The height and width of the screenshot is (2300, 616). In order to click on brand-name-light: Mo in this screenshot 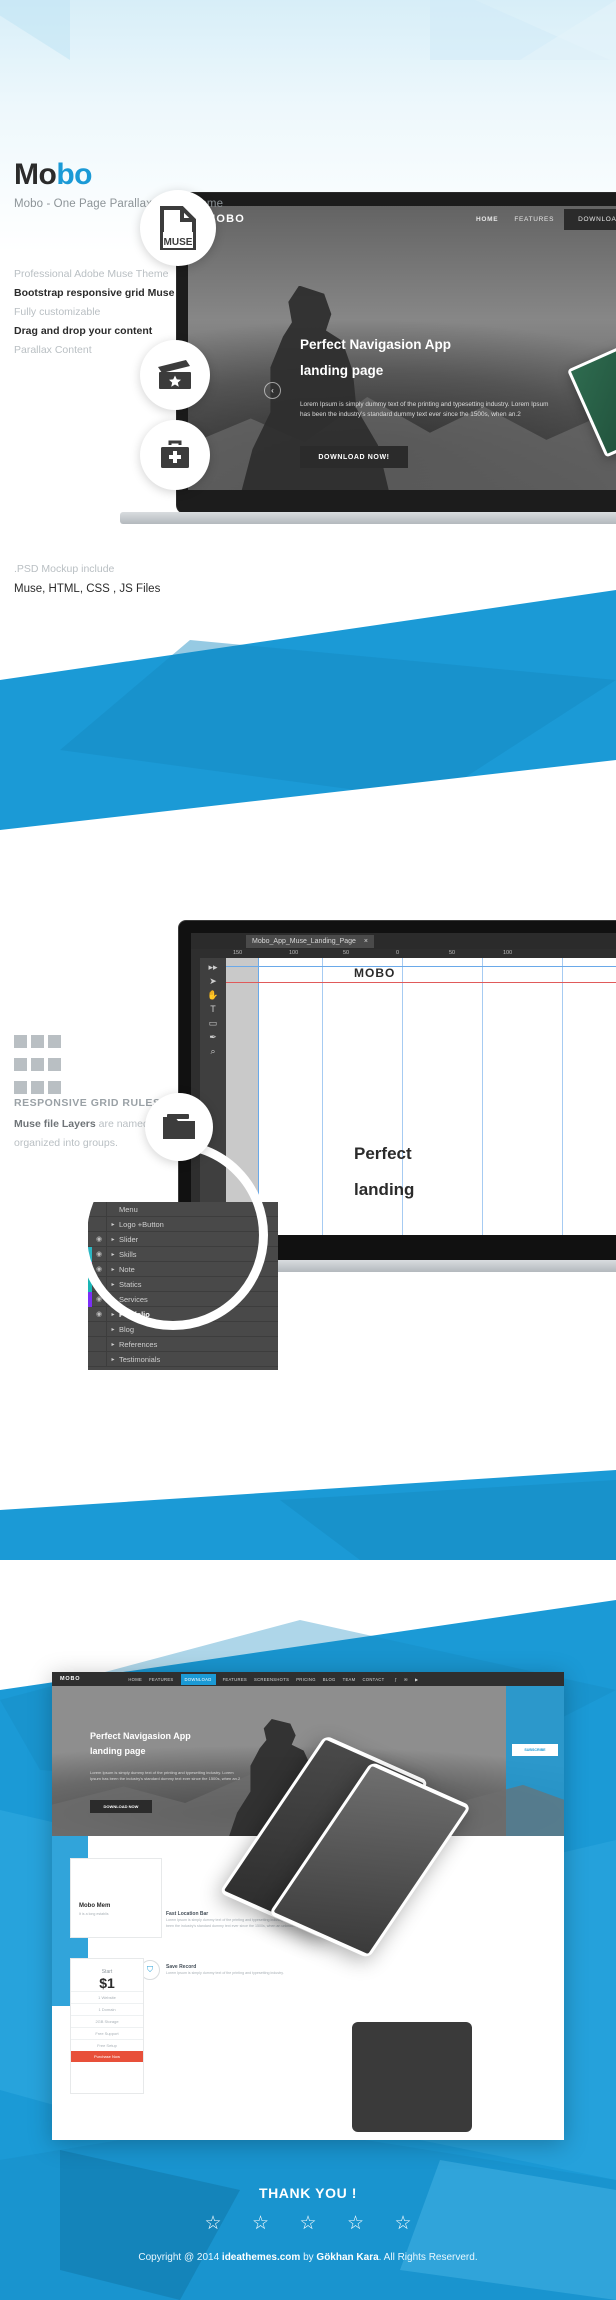, I will do `click(35, 174)`.